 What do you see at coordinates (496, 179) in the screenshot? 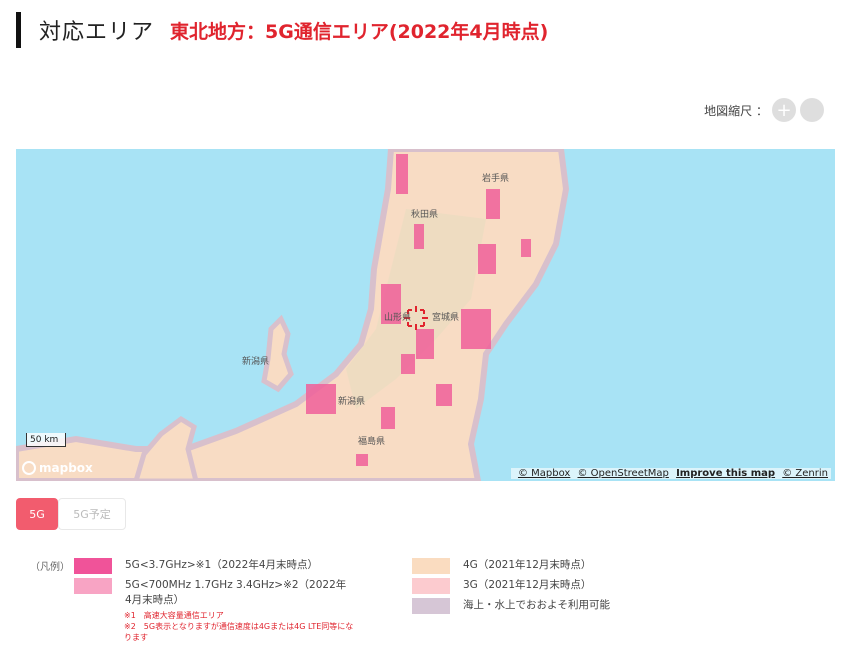
I see `pref-label-iwate: 岩手県` at bounding box center [496, 179].